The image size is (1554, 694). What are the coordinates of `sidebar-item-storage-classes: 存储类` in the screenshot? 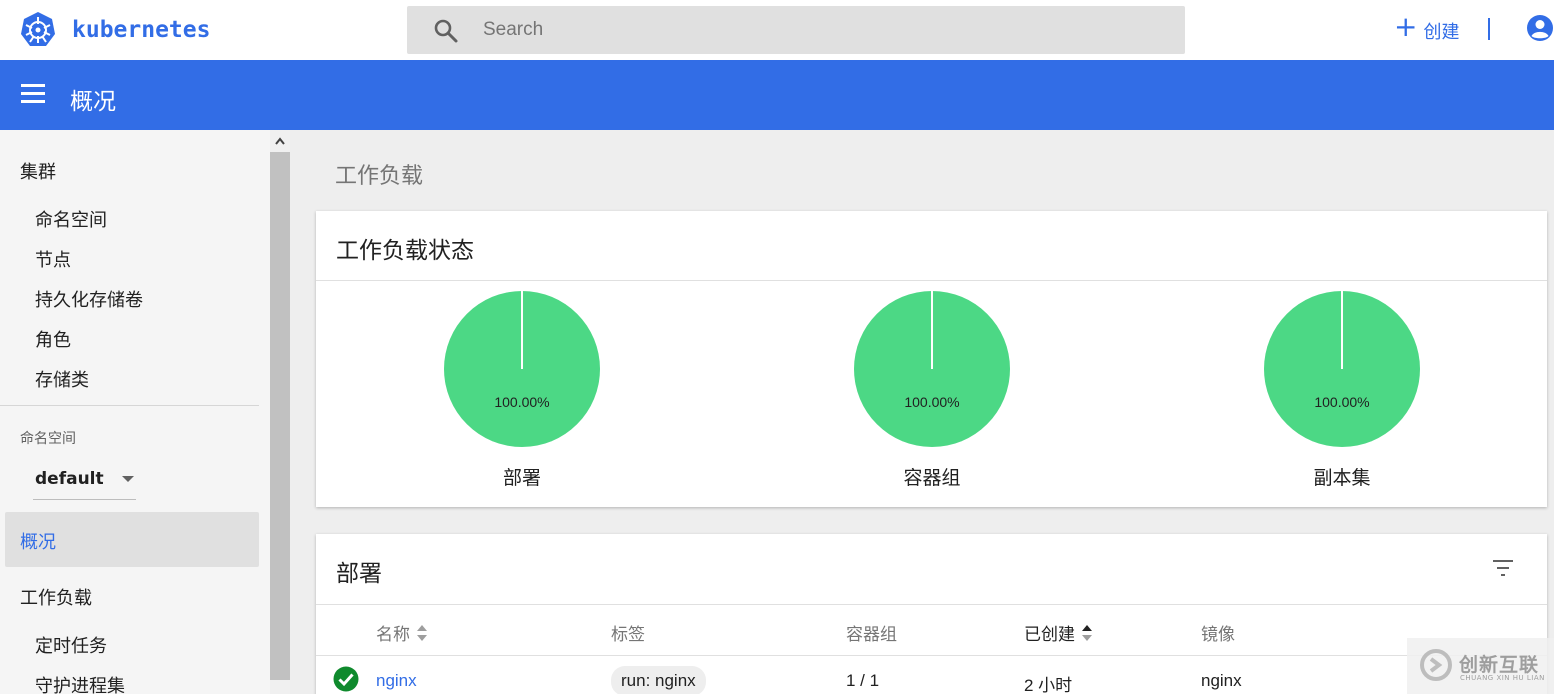 It's located at (62, 379).